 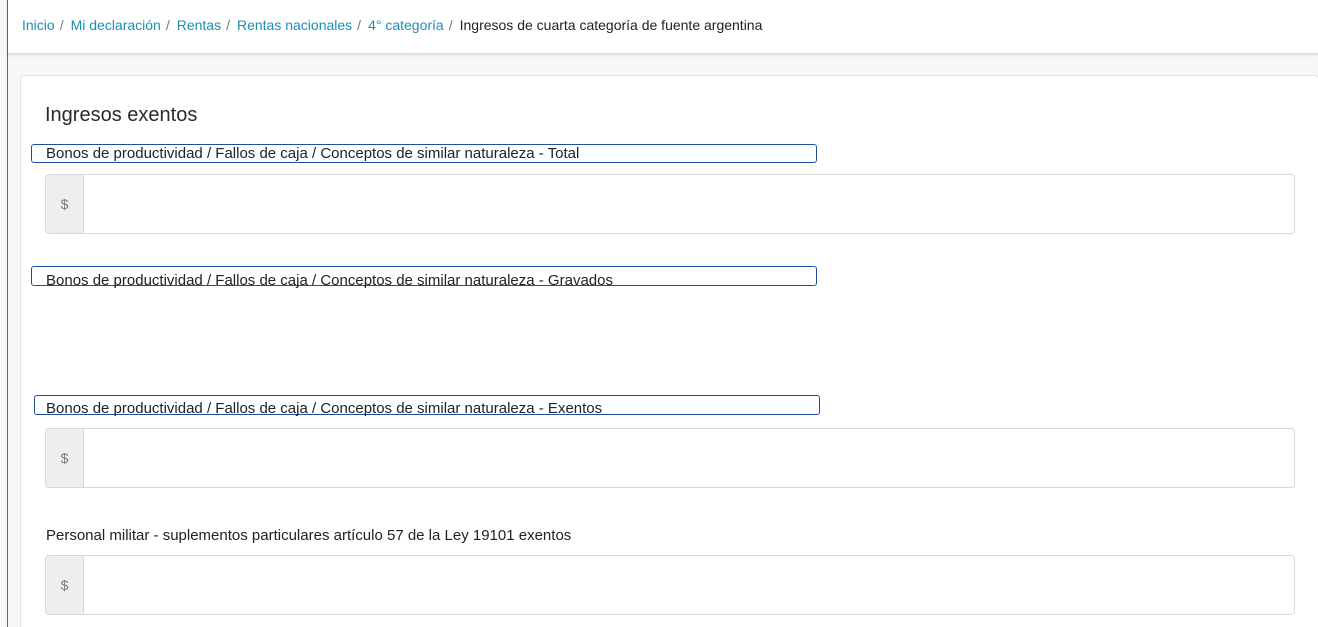 I want to click on breadcrumb-link-inicio: Inicio, so click(x=38, y=25).